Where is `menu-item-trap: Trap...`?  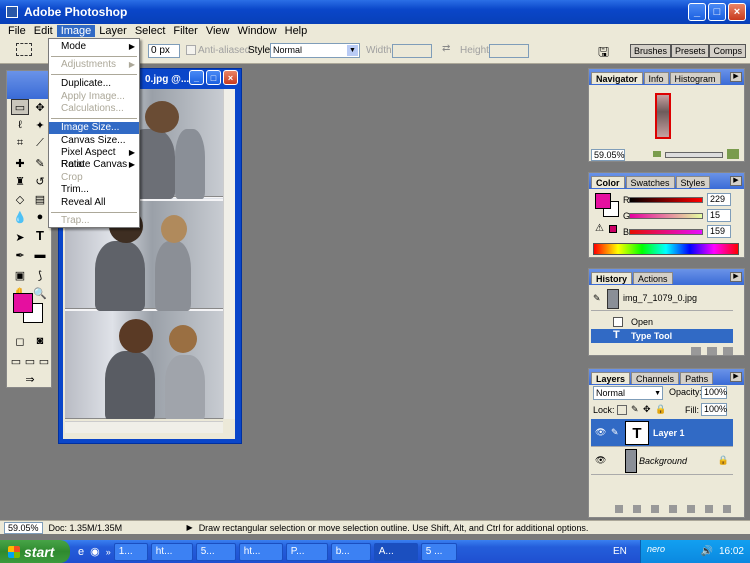
menu-item-trap: Trap... is located at coordinates (94, 221).